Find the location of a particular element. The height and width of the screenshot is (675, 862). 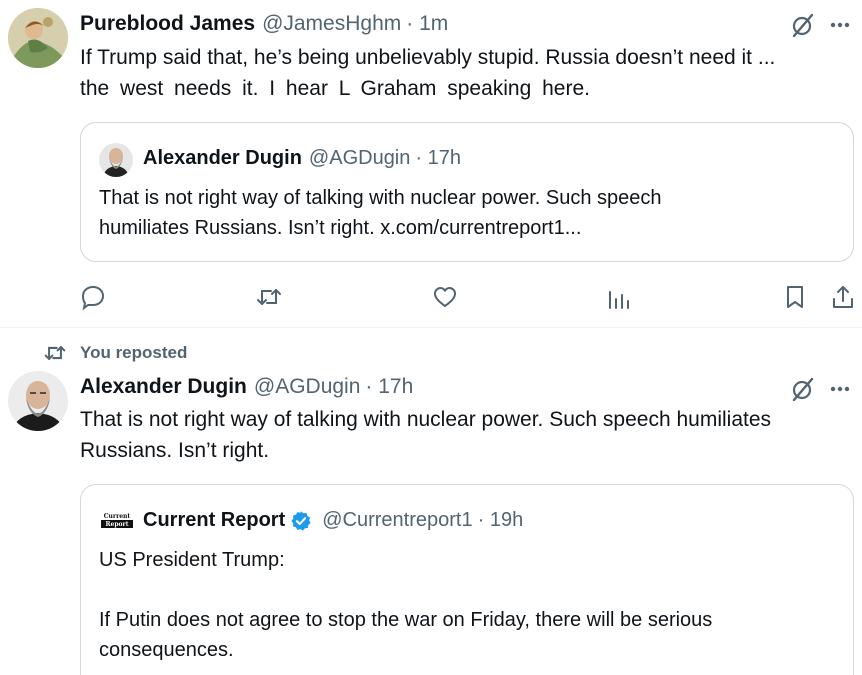

repost-label: You reposted is located at coordinates (133, 353).